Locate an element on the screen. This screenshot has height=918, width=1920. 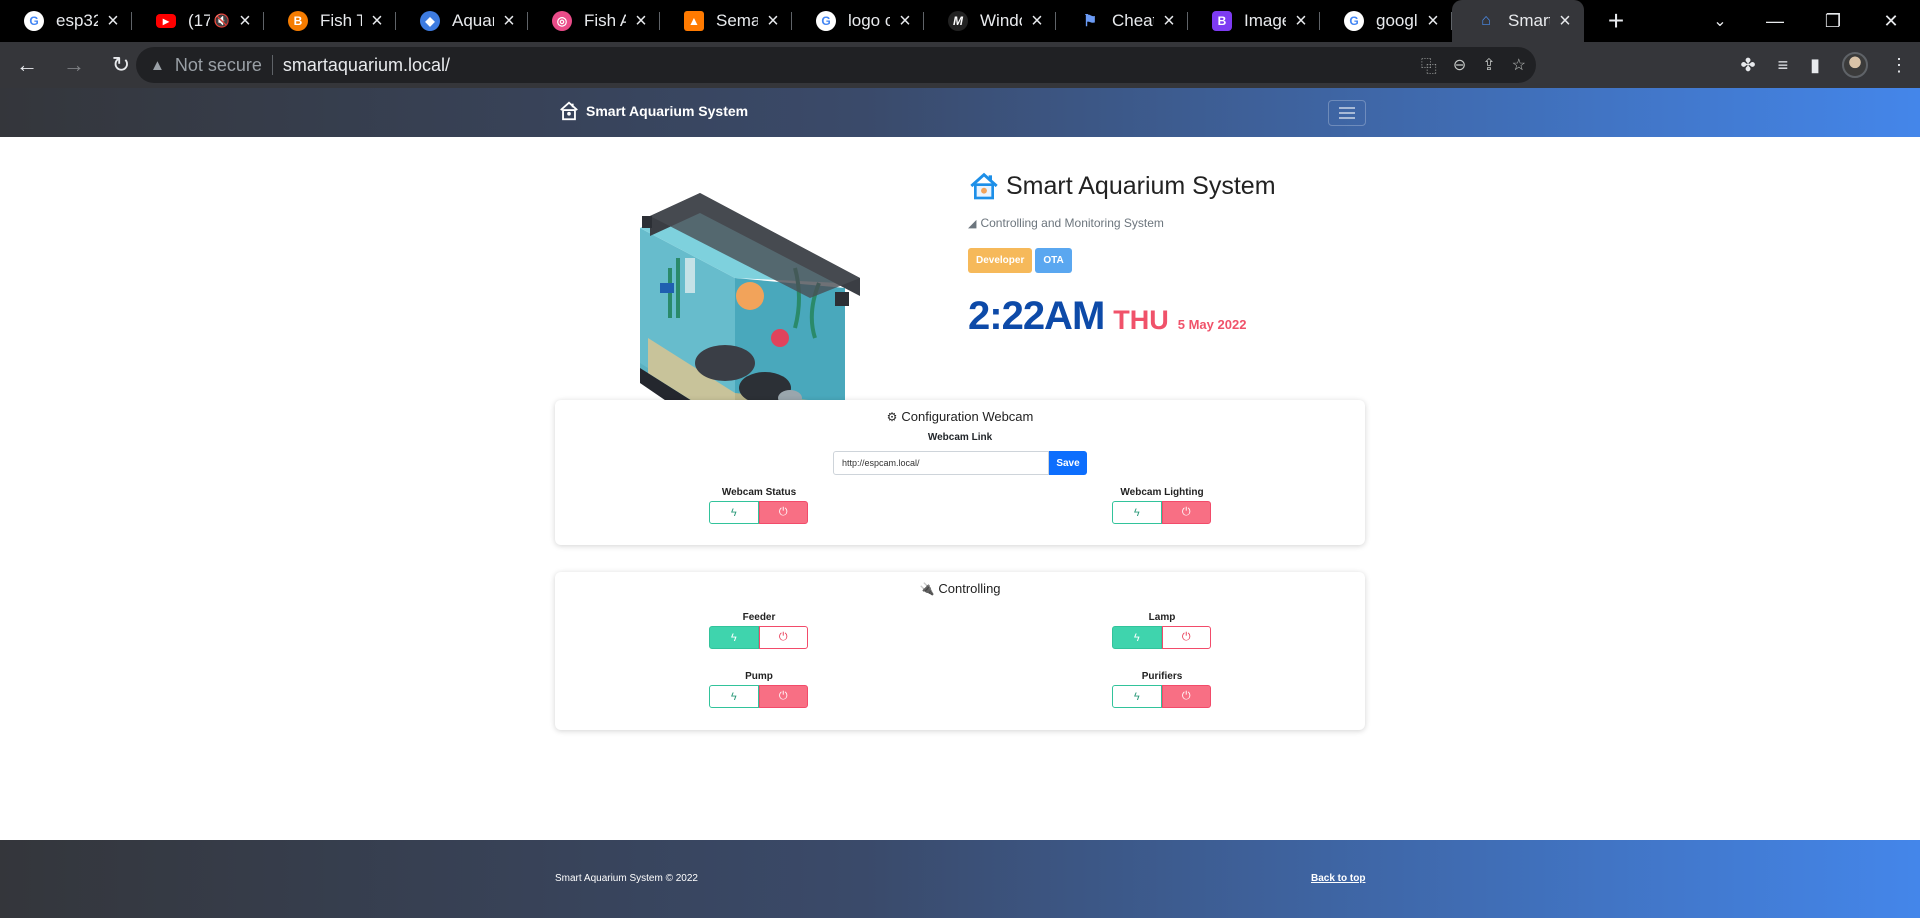
reload-icon: ↻ is located at coordinates (121, 65).